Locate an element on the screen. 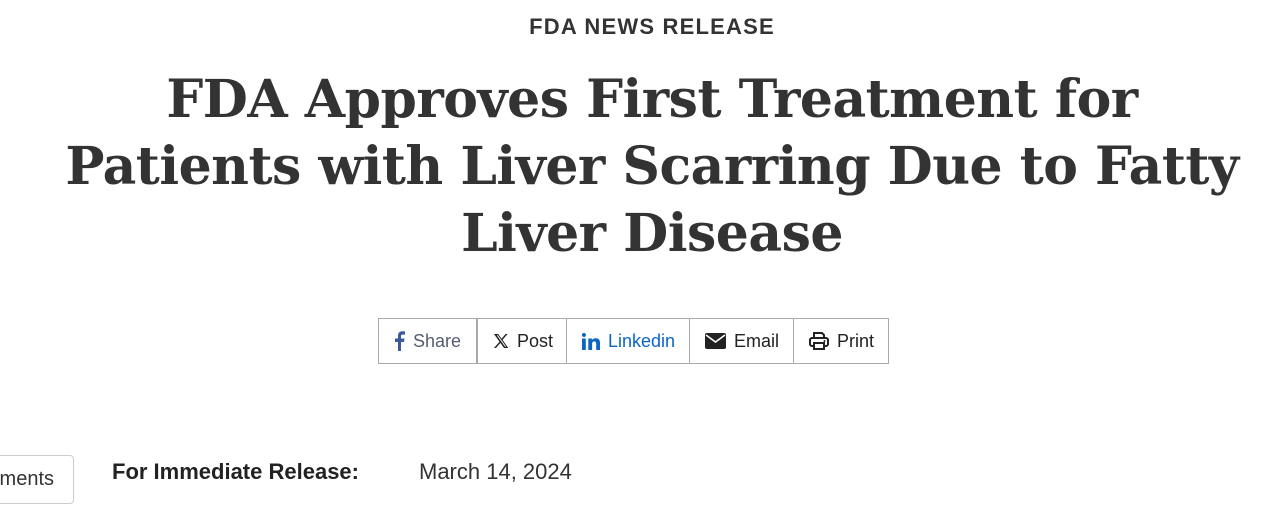 This screenshot has width=1276, height=522. share-facebook-button: Share is located at coordinates (428, 341).